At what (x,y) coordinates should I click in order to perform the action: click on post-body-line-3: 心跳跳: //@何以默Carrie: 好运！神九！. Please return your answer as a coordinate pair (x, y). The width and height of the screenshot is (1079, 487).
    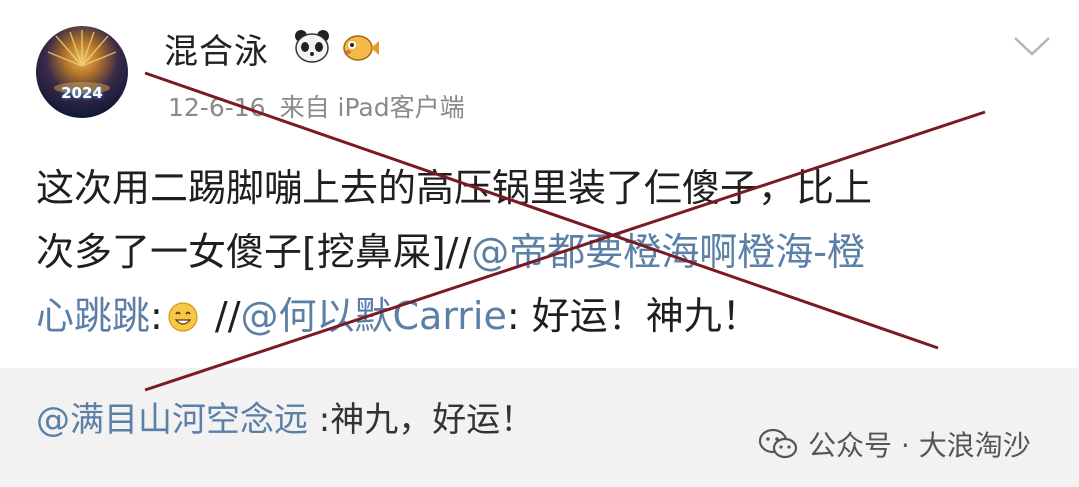
    Looking at the image, I should click on (541, 316).